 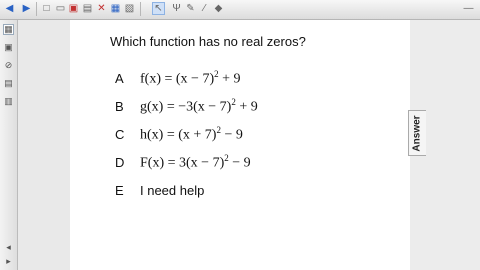 I want to click on choice-letter: C, so click(x=120, y=134).